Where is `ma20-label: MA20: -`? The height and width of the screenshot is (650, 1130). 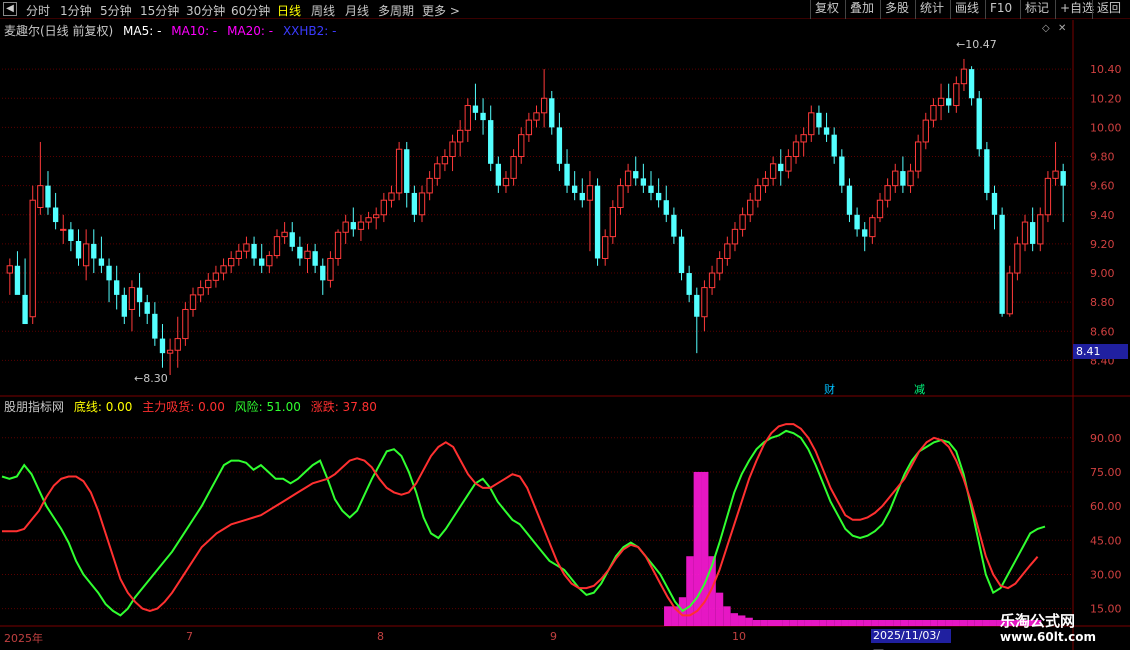
ma20-label: MA20: - is located at coordinates (250, 31).